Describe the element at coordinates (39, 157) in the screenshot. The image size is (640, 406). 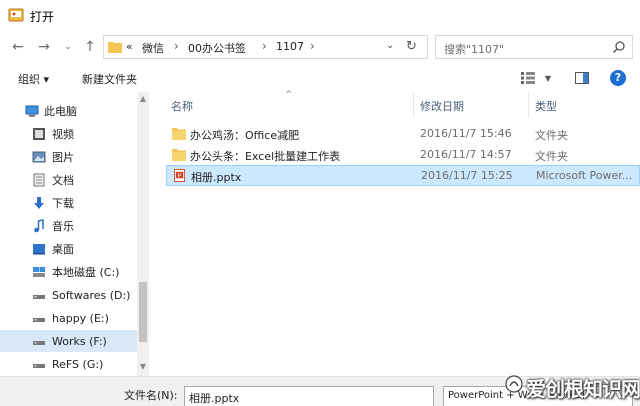
I see `pictures-icon` at that location.